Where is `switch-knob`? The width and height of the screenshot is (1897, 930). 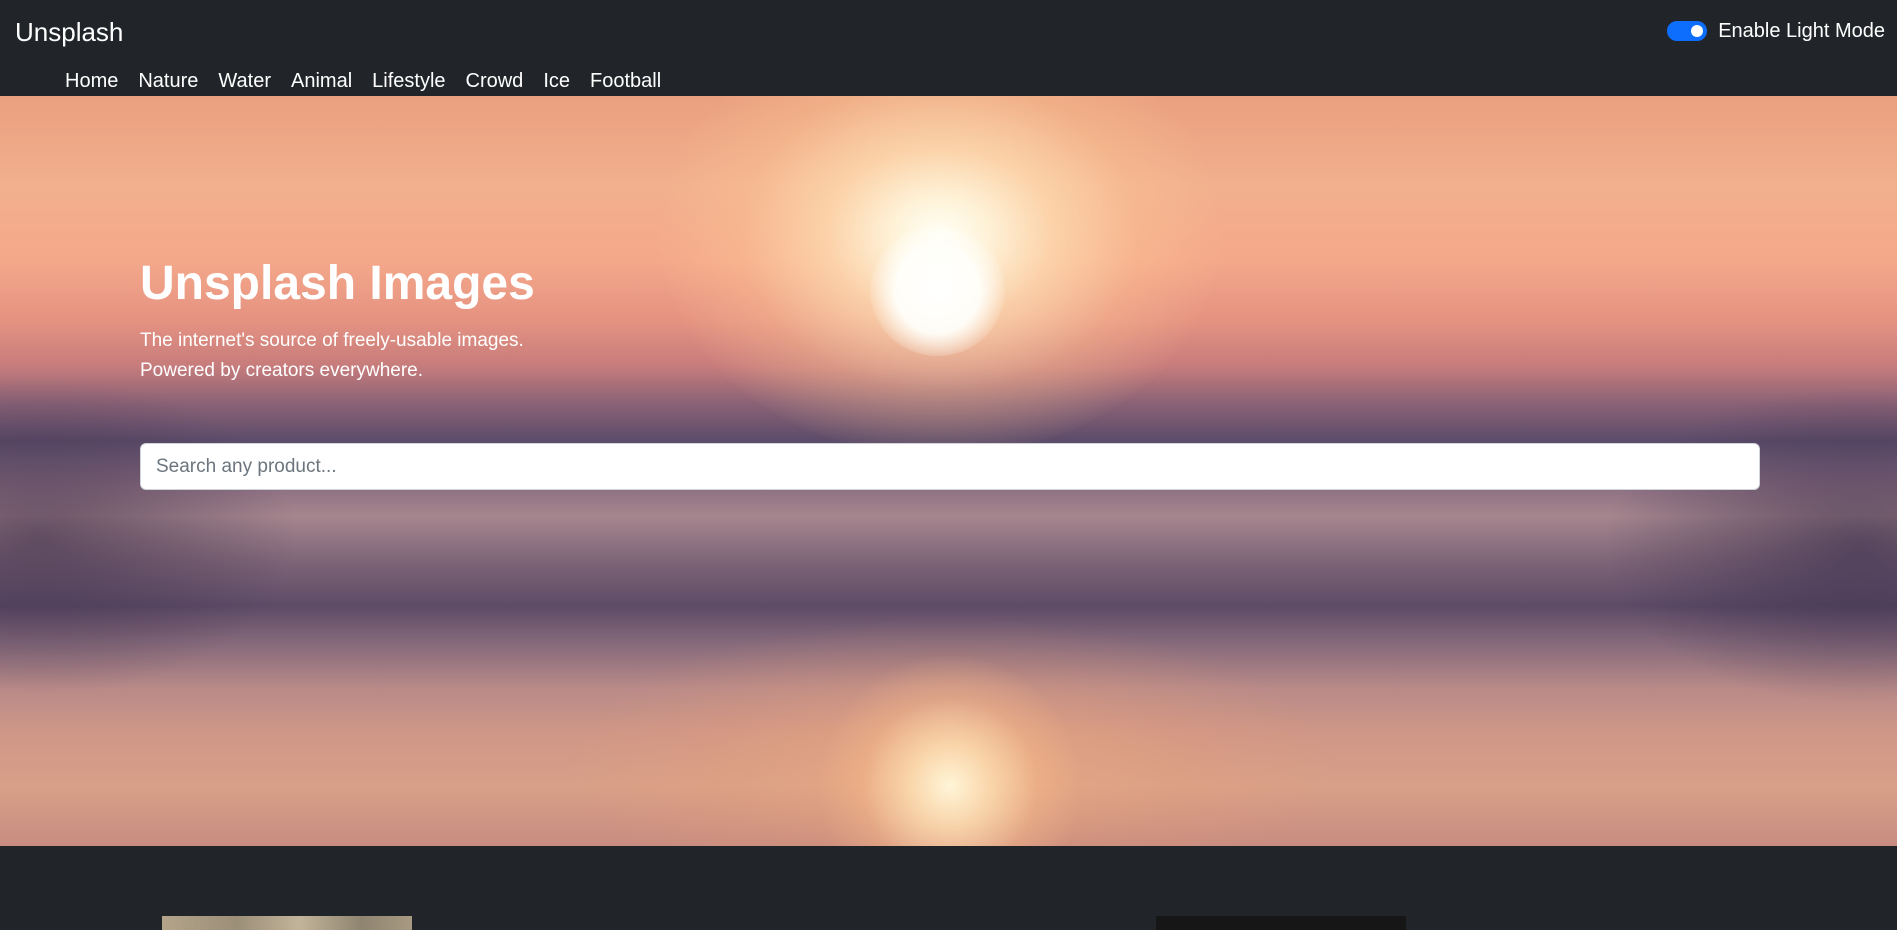 switch-knob is located at coordinates (1697, 31).